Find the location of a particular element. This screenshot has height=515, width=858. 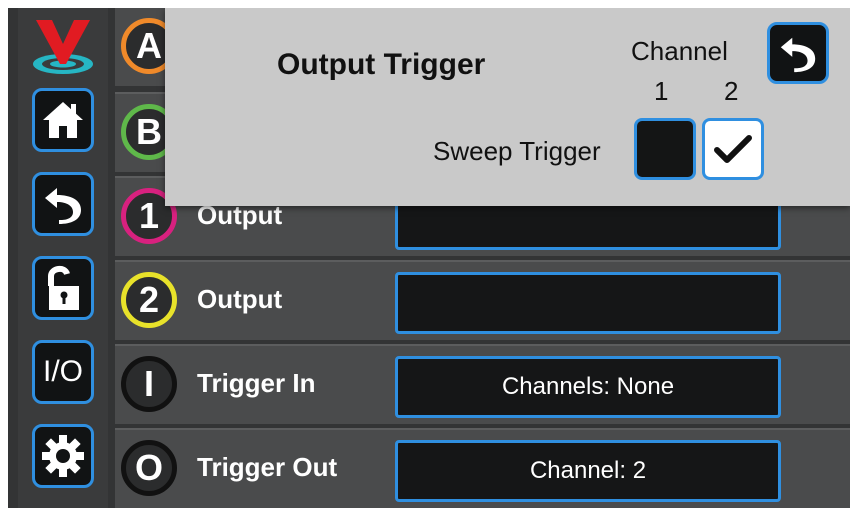

io-button: I/O is located at coordinates (63, 372).